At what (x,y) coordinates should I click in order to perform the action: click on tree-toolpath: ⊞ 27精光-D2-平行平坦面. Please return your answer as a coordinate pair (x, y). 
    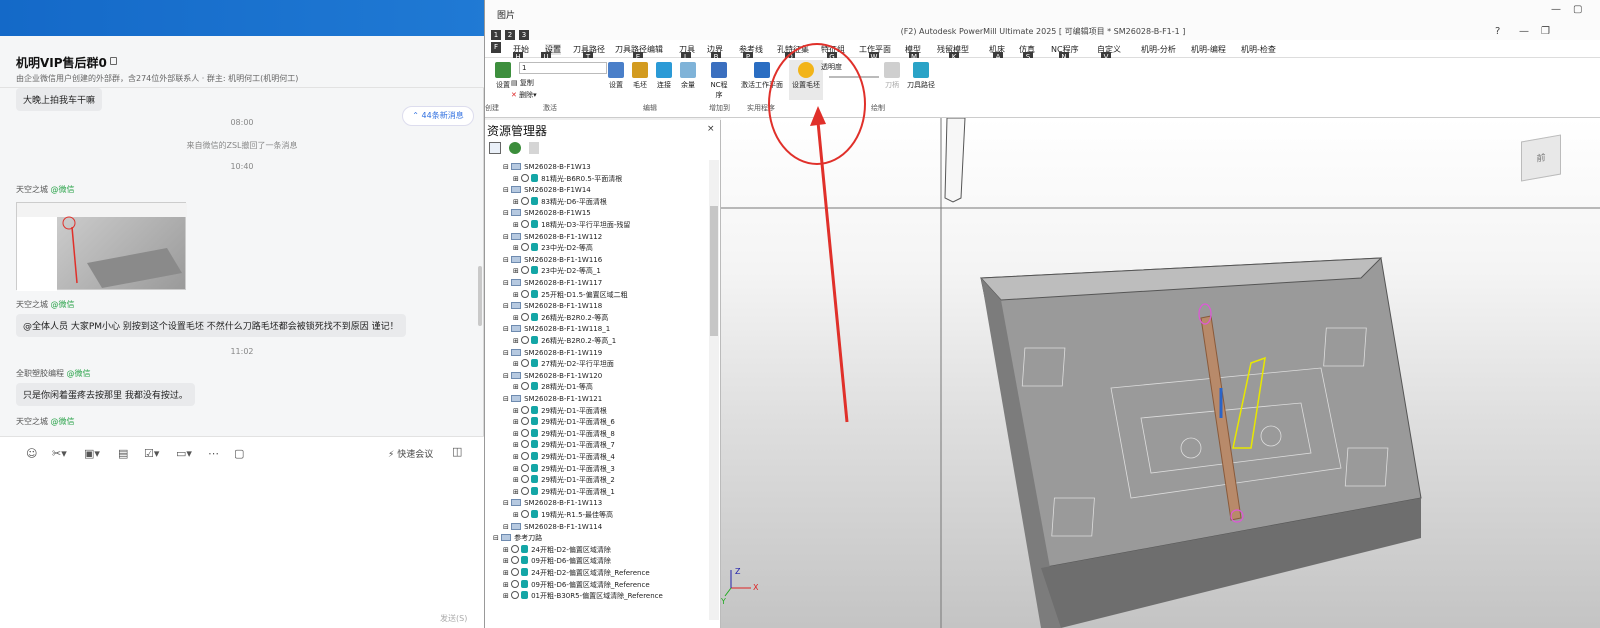
    Looking at the image, I should click on (563, 364).